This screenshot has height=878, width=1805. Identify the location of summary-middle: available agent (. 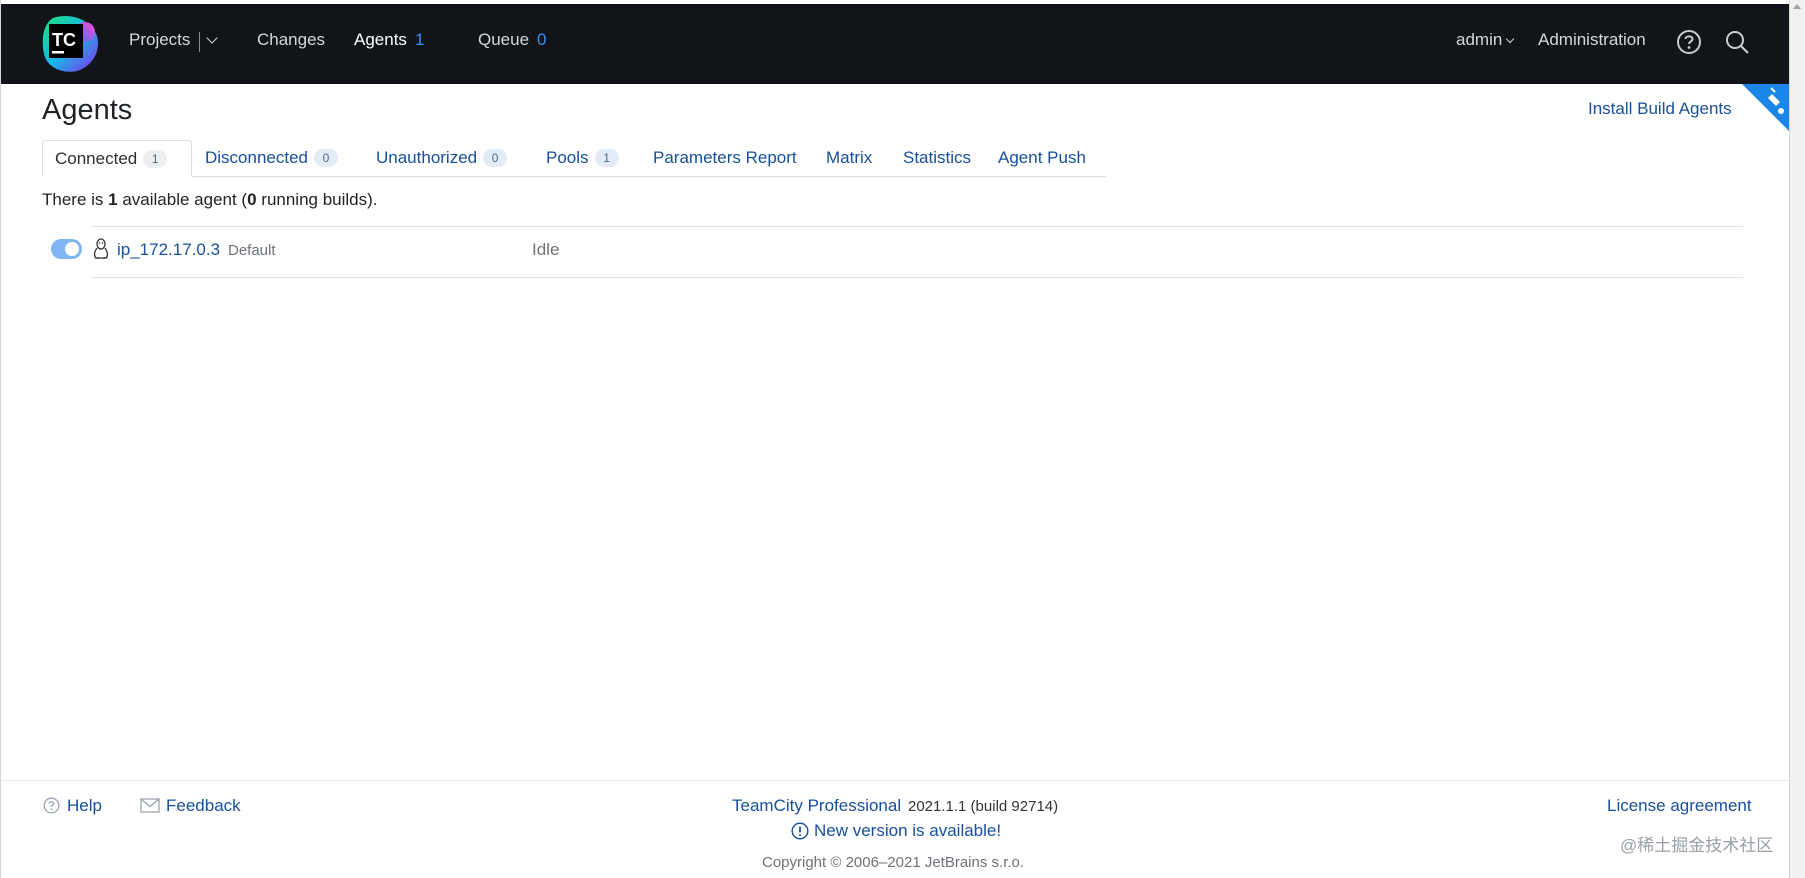
(182, 199).